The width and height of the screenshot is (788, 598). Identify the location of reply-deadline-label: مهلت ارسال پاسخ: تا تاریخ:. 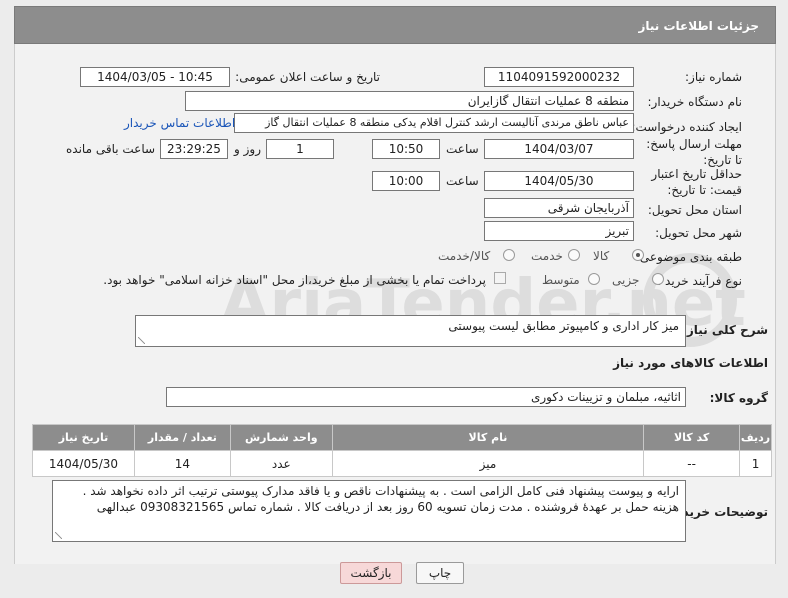
(692, 152).